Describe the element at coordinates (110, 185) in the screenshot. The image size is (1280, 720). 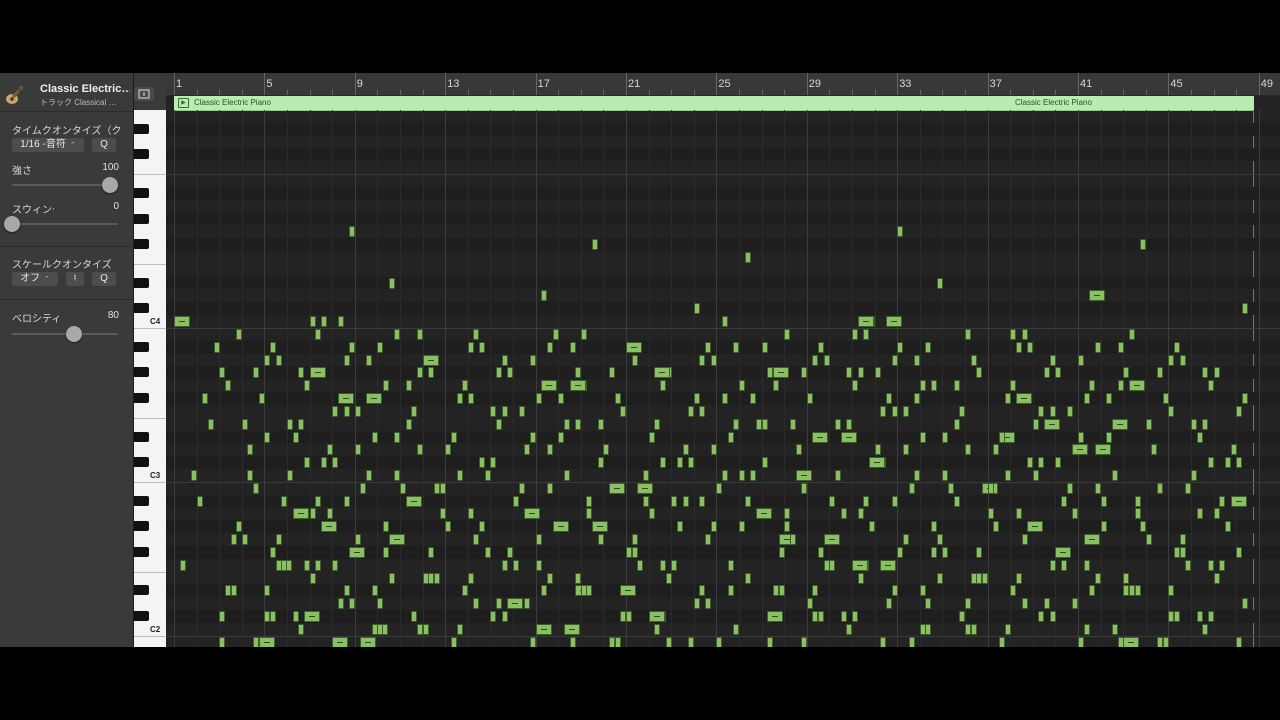
I see `strength-slider-knob` at that location.